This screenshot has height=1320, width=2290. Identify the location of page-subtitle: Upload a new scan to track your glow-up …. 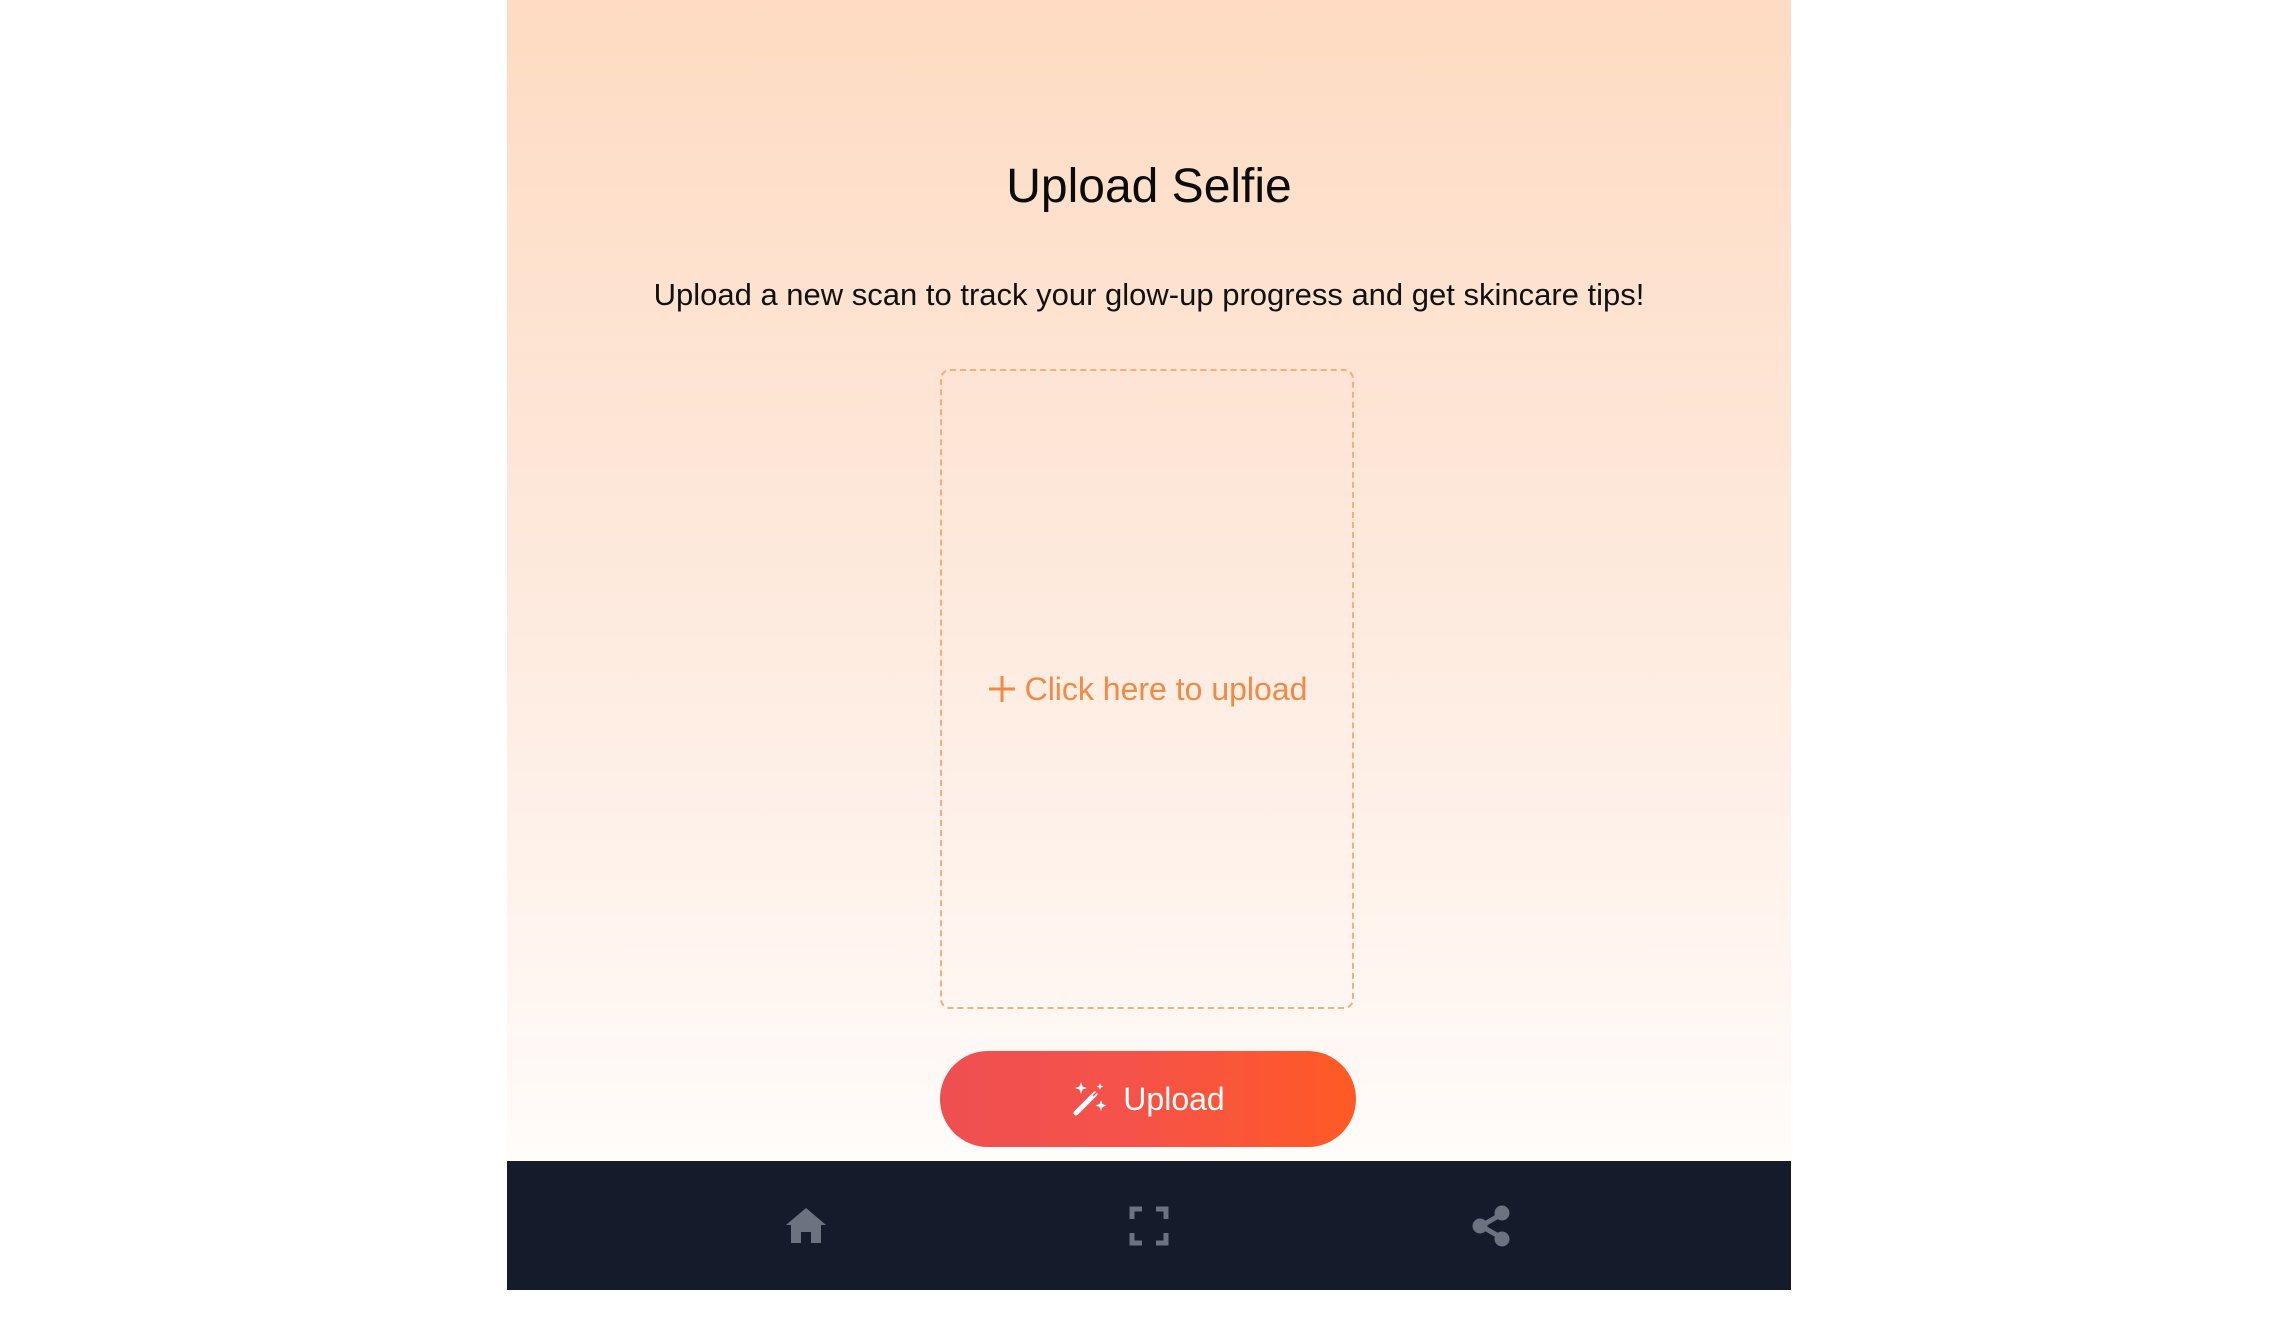
(1149, 294).